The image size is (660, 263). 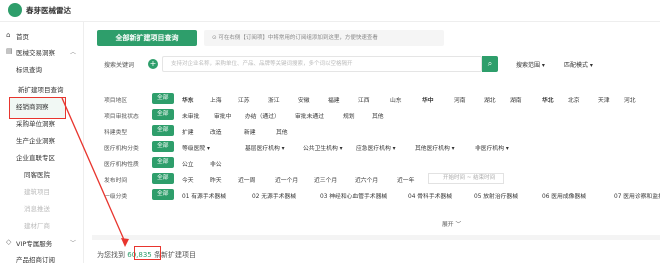 I want to click on match-mode-select: 匹配模式 ▾, so click(x=578, y=64).